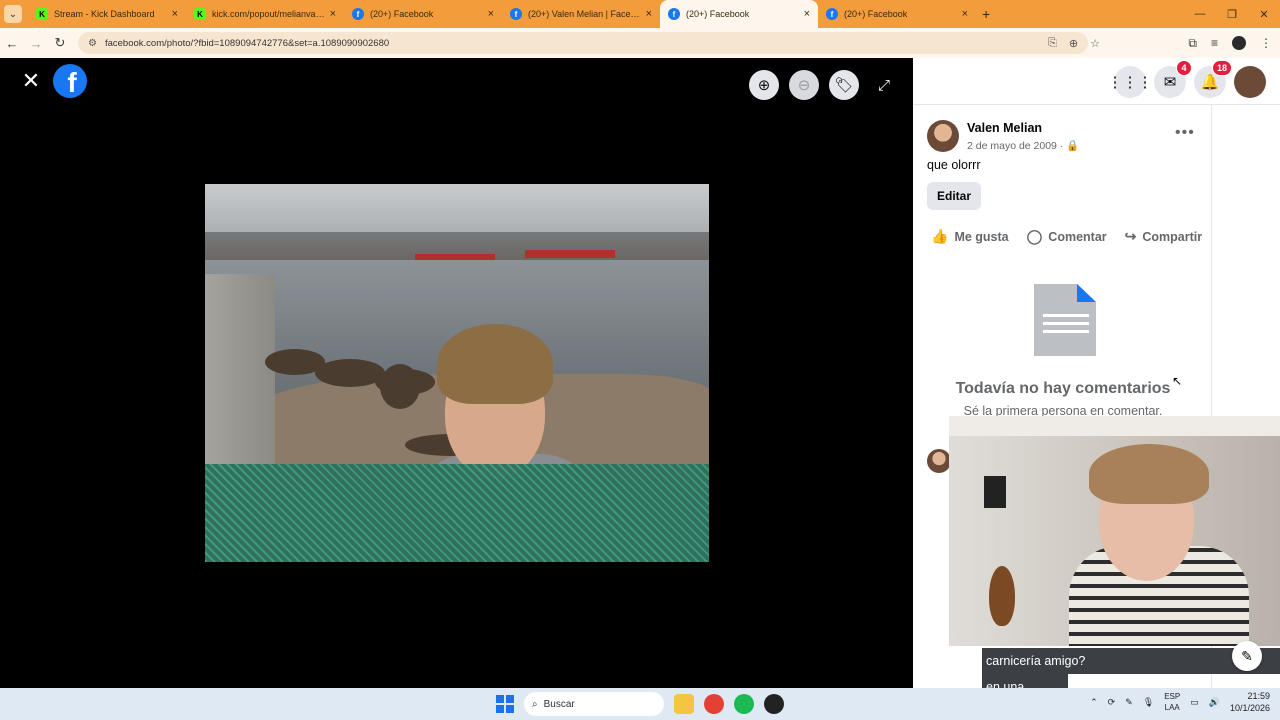 This screenshot has width=1280, height=720. Describe the element at coordinates (1185, 133) in the screenshot. I see `more-options-icon: •••` at that location.